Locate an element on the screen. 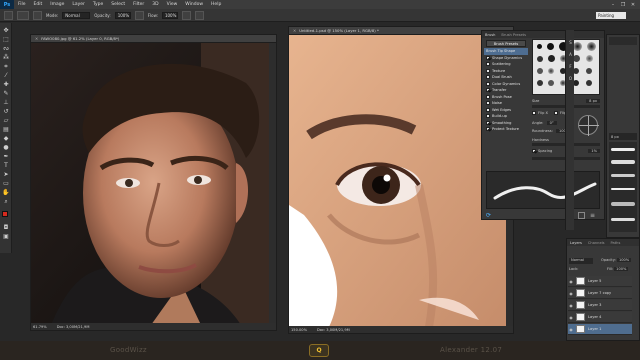 Image resolution: width=640 pixels, height=360 pixels. center-badge: Q is located at coordinates (319, 350).